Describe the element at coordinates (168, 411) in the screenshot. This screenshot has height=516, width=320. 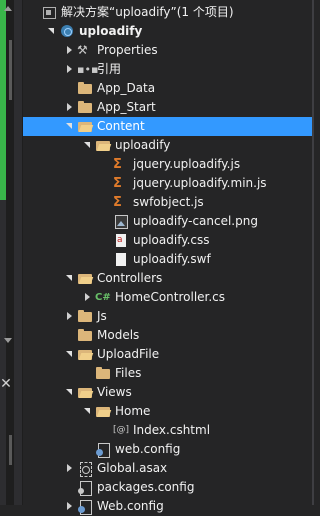
I see `tree-item-home: Home` at that location.